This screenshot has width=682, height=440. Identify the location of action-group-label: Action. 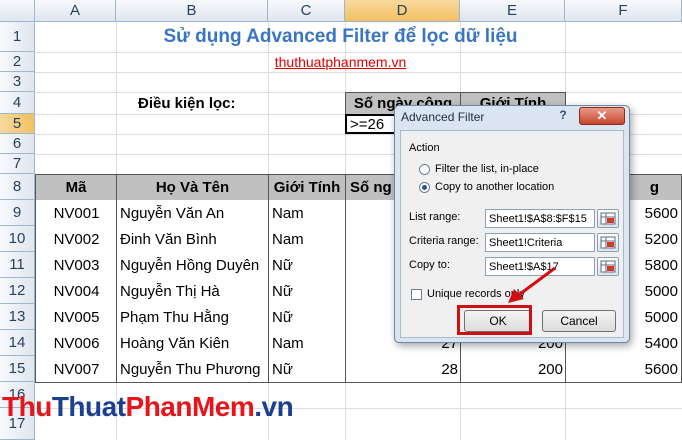
(424, 148).